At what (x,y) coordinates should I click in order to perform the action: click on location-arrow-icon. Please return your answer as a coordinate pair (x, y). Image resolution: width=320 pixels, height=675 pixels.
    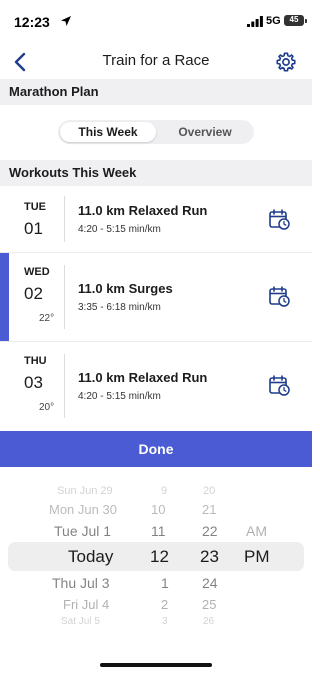
    Looking at the image, I should click on (66, 21).